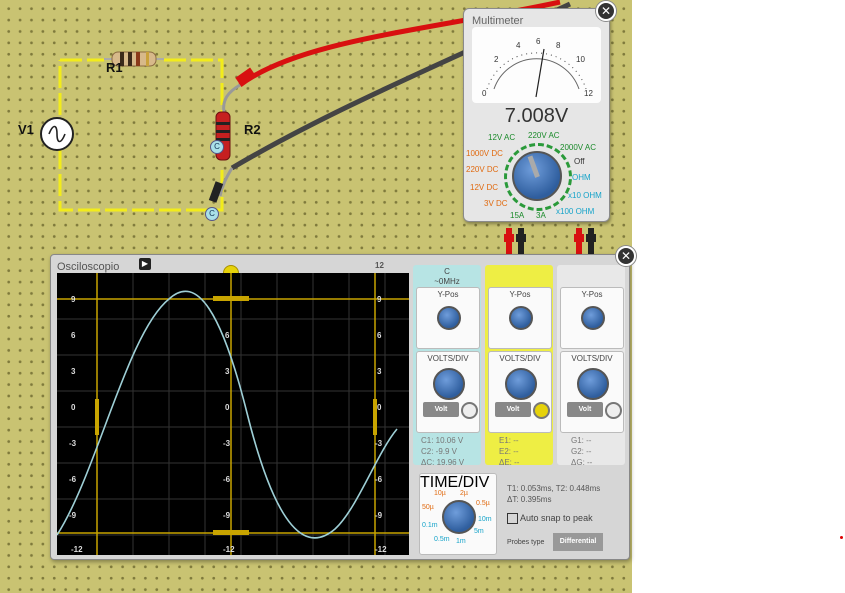 Image resolution: width=845 pixels, height=593 pixels. What do you see at coordinates (541, 410) in the screenshot?
I see `ch2-probe-ring-icon` at bounding box center [541, 410].